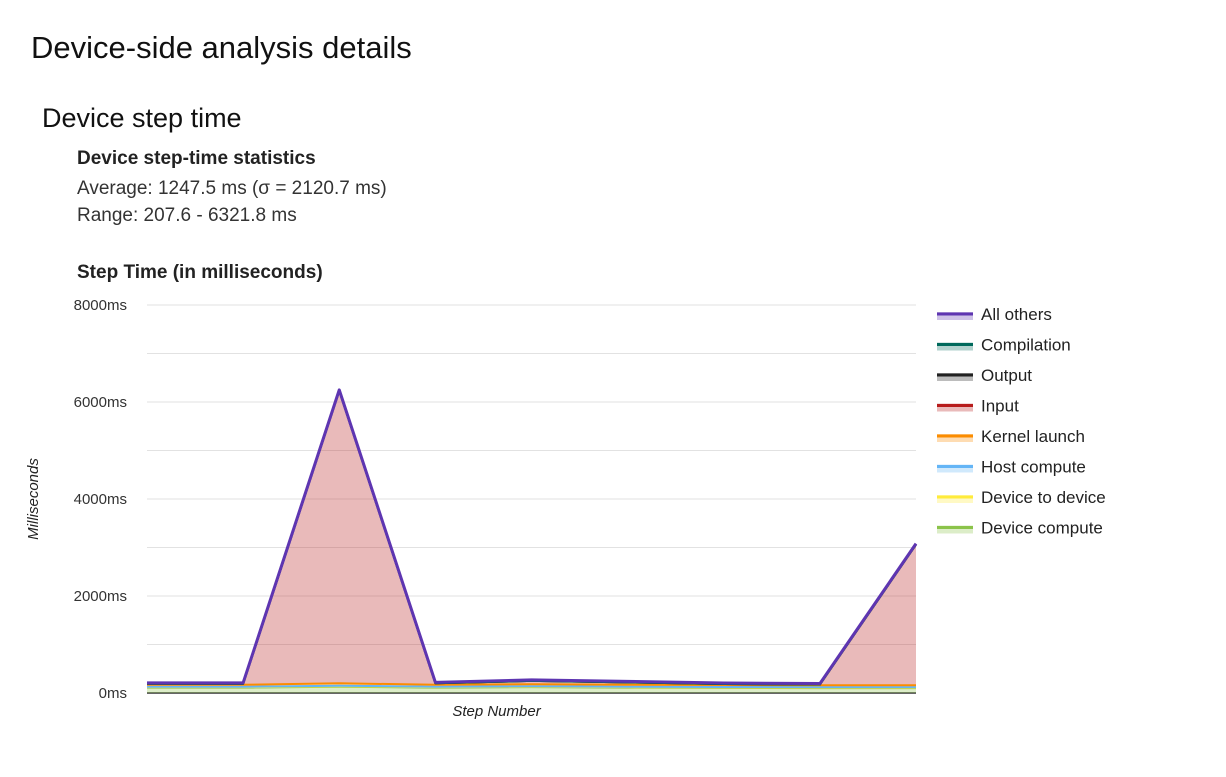 The width and height of the screenshot is (1226, 777). What do you see at coordinates (33, 499) in the screenshot?
I see `y-axis-title: Milliseconds` at bounding box center [33, 499].